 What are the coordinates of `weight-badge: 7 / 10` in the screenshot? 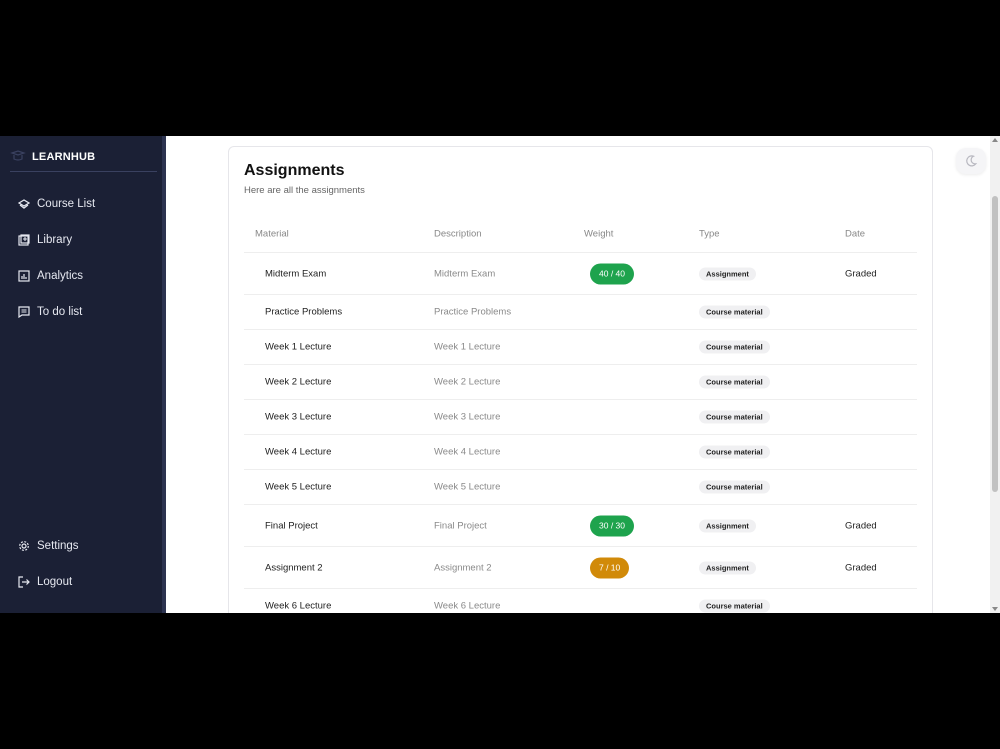 It's located at (610, 567).